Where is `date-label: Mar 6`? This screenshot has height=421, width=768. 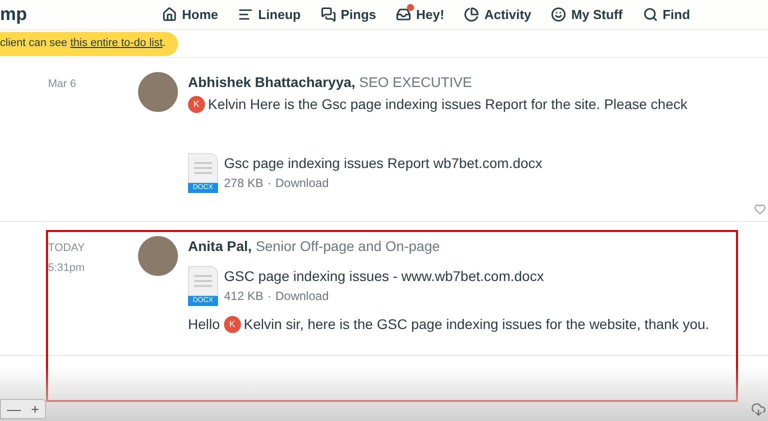
date-label: Mar 6 is located at coordinates (63, 84).